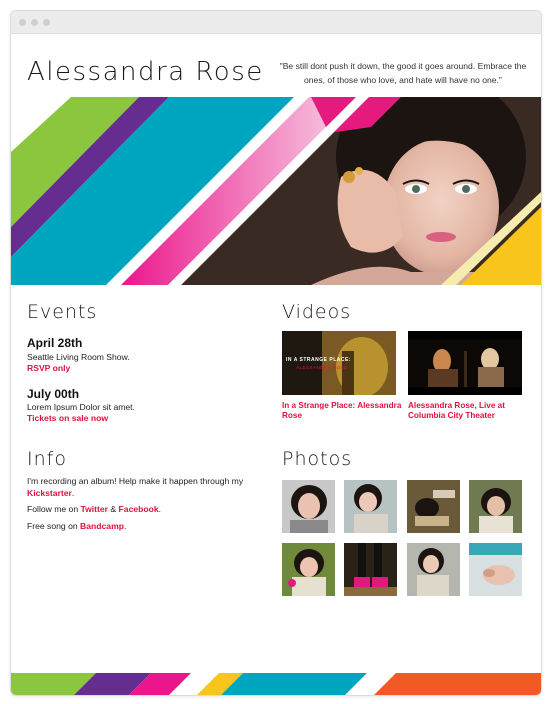 This screenshot has height=704, width=550. I want to click on video-thumb-columbia-city, so click(465, 363).